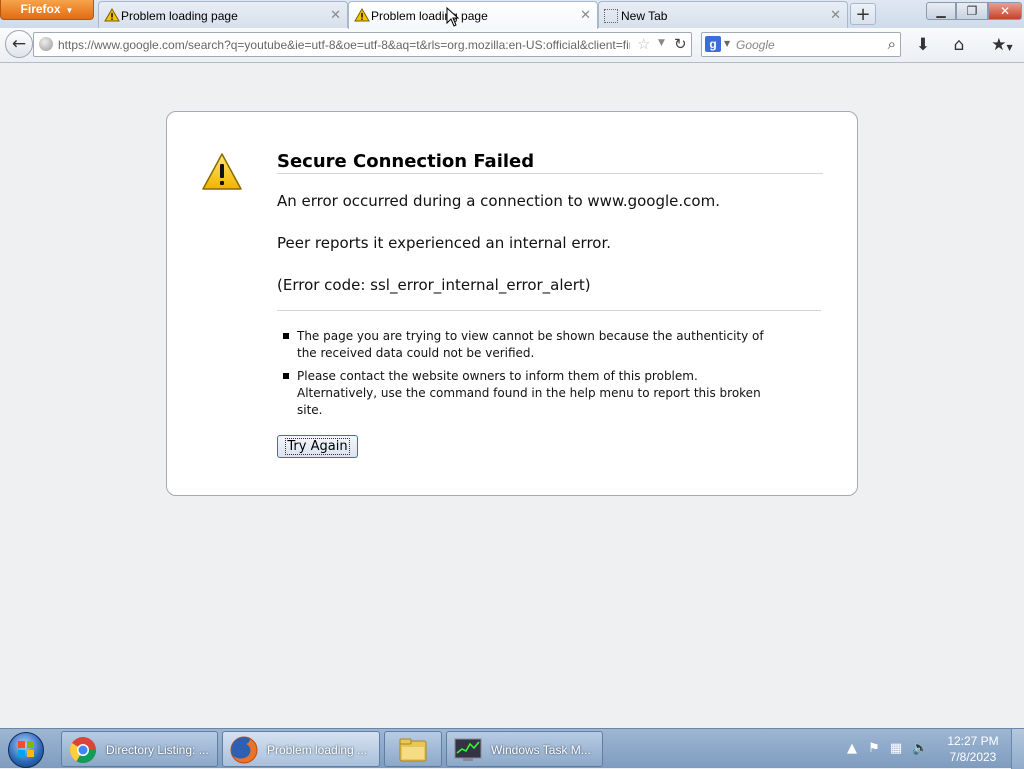 Image resolution: width=1024 pixels, height=769 pixels. Describe the element at coordinates (680, 44) in the screenshot. I see `reload-icon: ↻` at that location.